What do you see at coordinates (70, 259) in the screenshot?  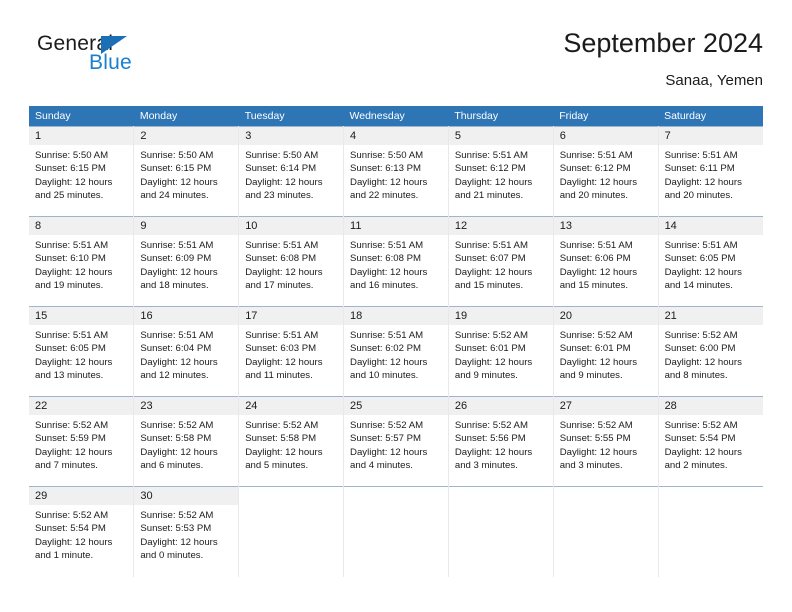 I see `sunset-text: Sunset: 6:10 PM` at bounding box center [70, 259].